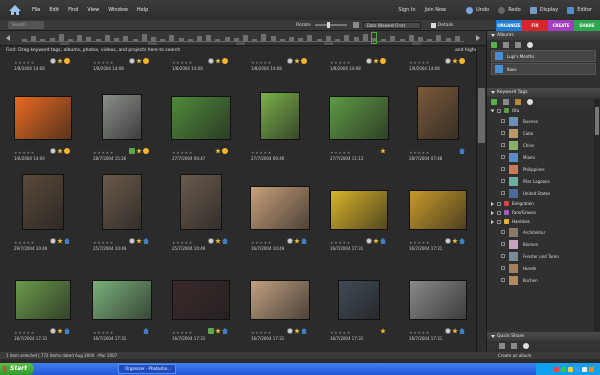  Describe the element at coordinates (391, 25) in the screenshot. I see `sort-select: Date (Newest First)` at that location.